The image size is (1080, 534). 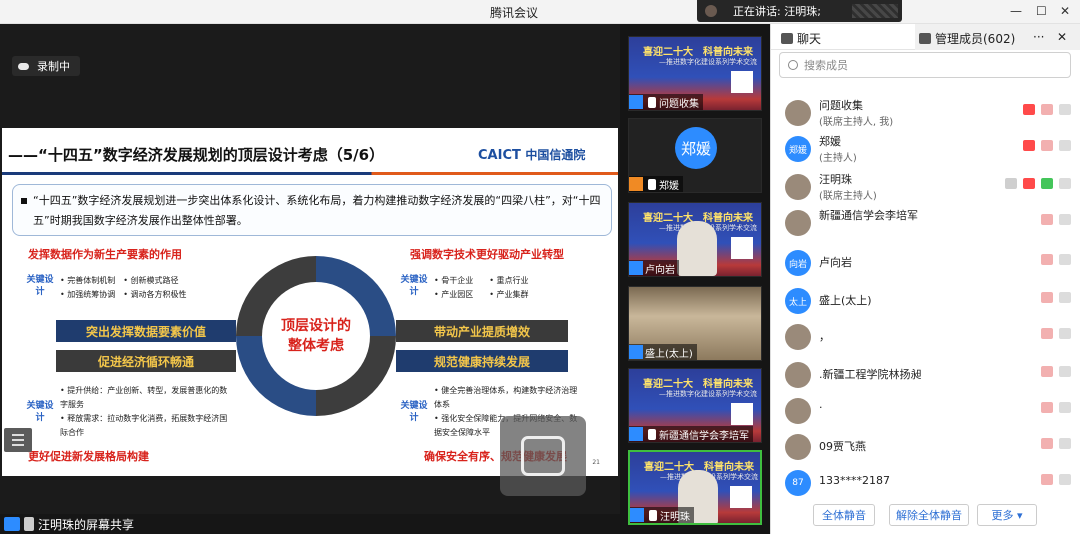 I want to click on search-input: 搜索成员, so click(x=925, y=65).